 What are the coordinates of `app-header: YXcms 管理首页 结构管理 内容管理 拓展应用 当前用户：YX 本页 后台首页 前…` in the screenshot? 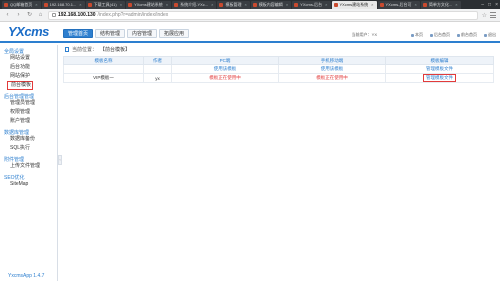 It's located at (250, 32).